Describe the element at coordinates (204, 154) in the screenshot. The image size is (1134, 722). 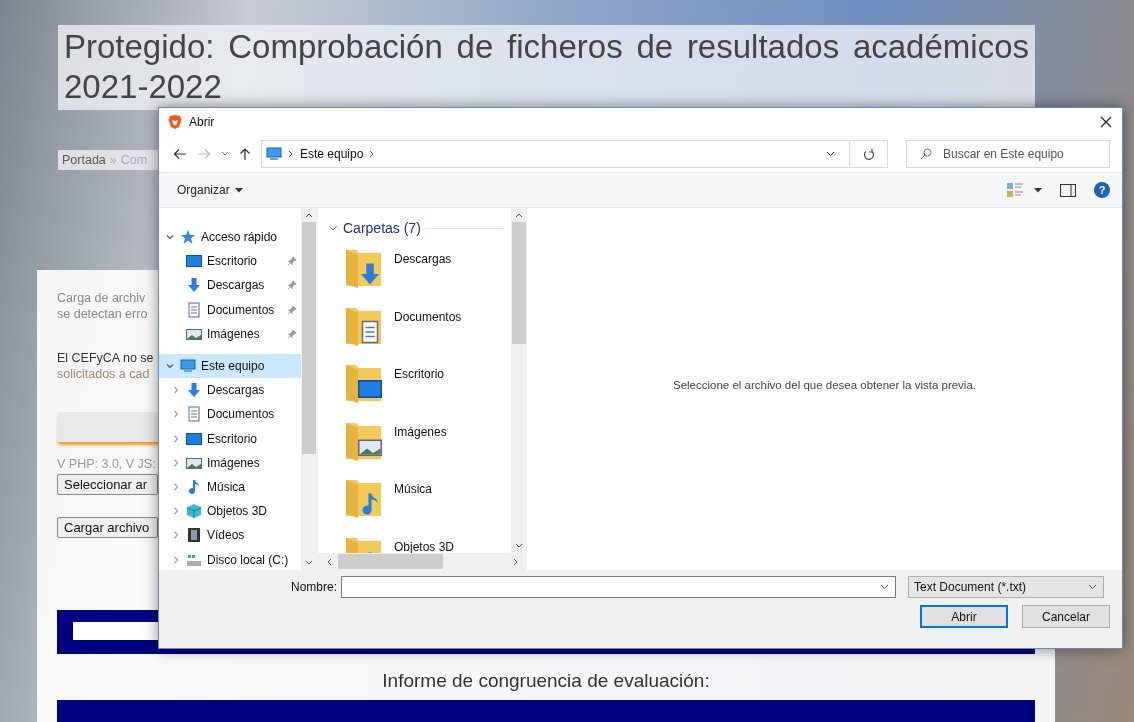
I see `forward-arrow-icon` at that location.